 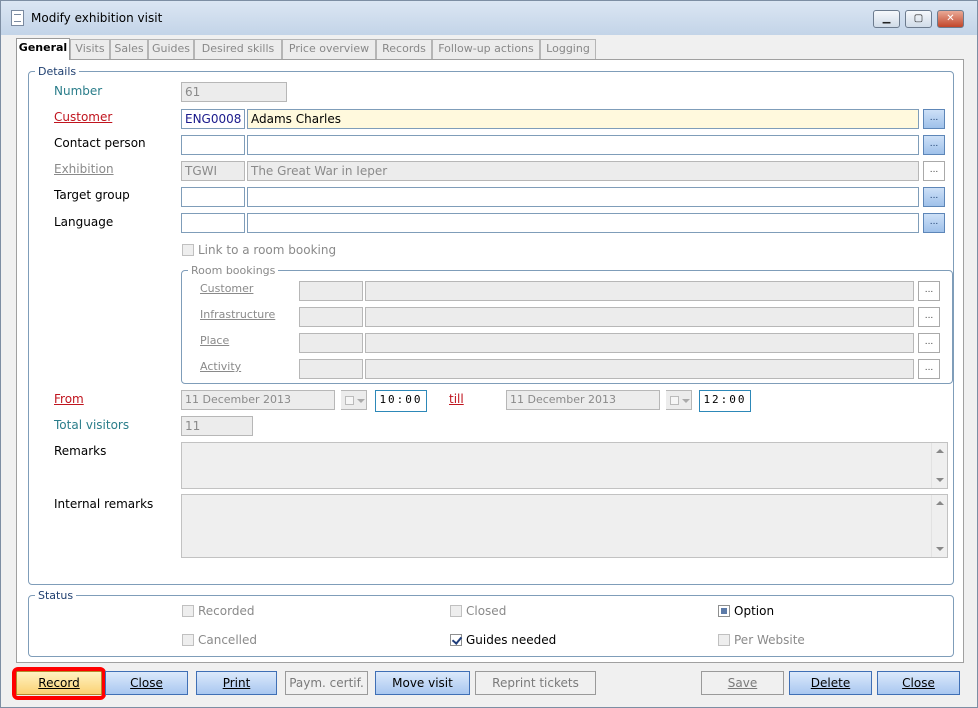 I want to click on number-field: 61, so click(x=234, y=92).